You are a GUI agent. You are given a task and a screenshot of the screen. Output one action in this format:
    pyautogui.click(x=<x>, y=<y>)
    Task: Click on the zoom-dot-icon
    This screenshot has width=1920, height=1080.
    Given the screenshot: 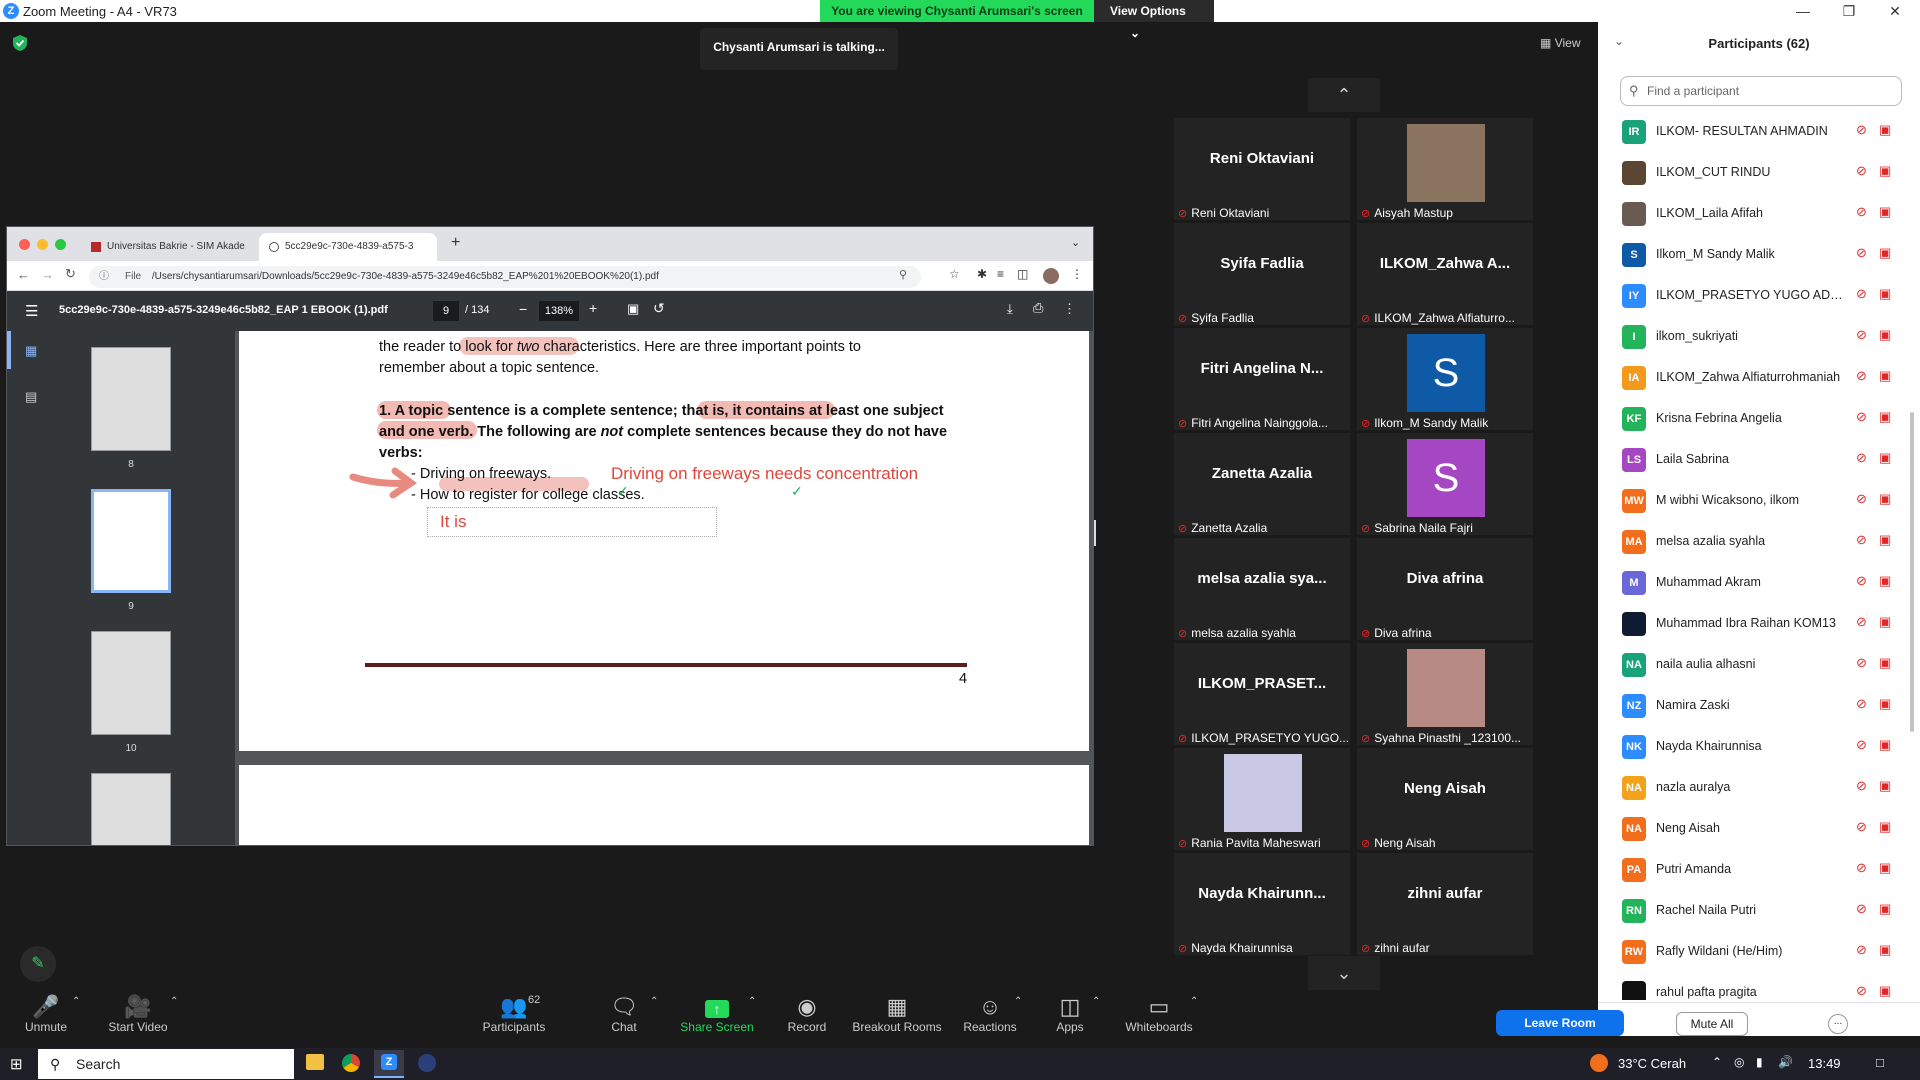 What is the action you would take?
    pyautogui.click(x=60, y=244)
    